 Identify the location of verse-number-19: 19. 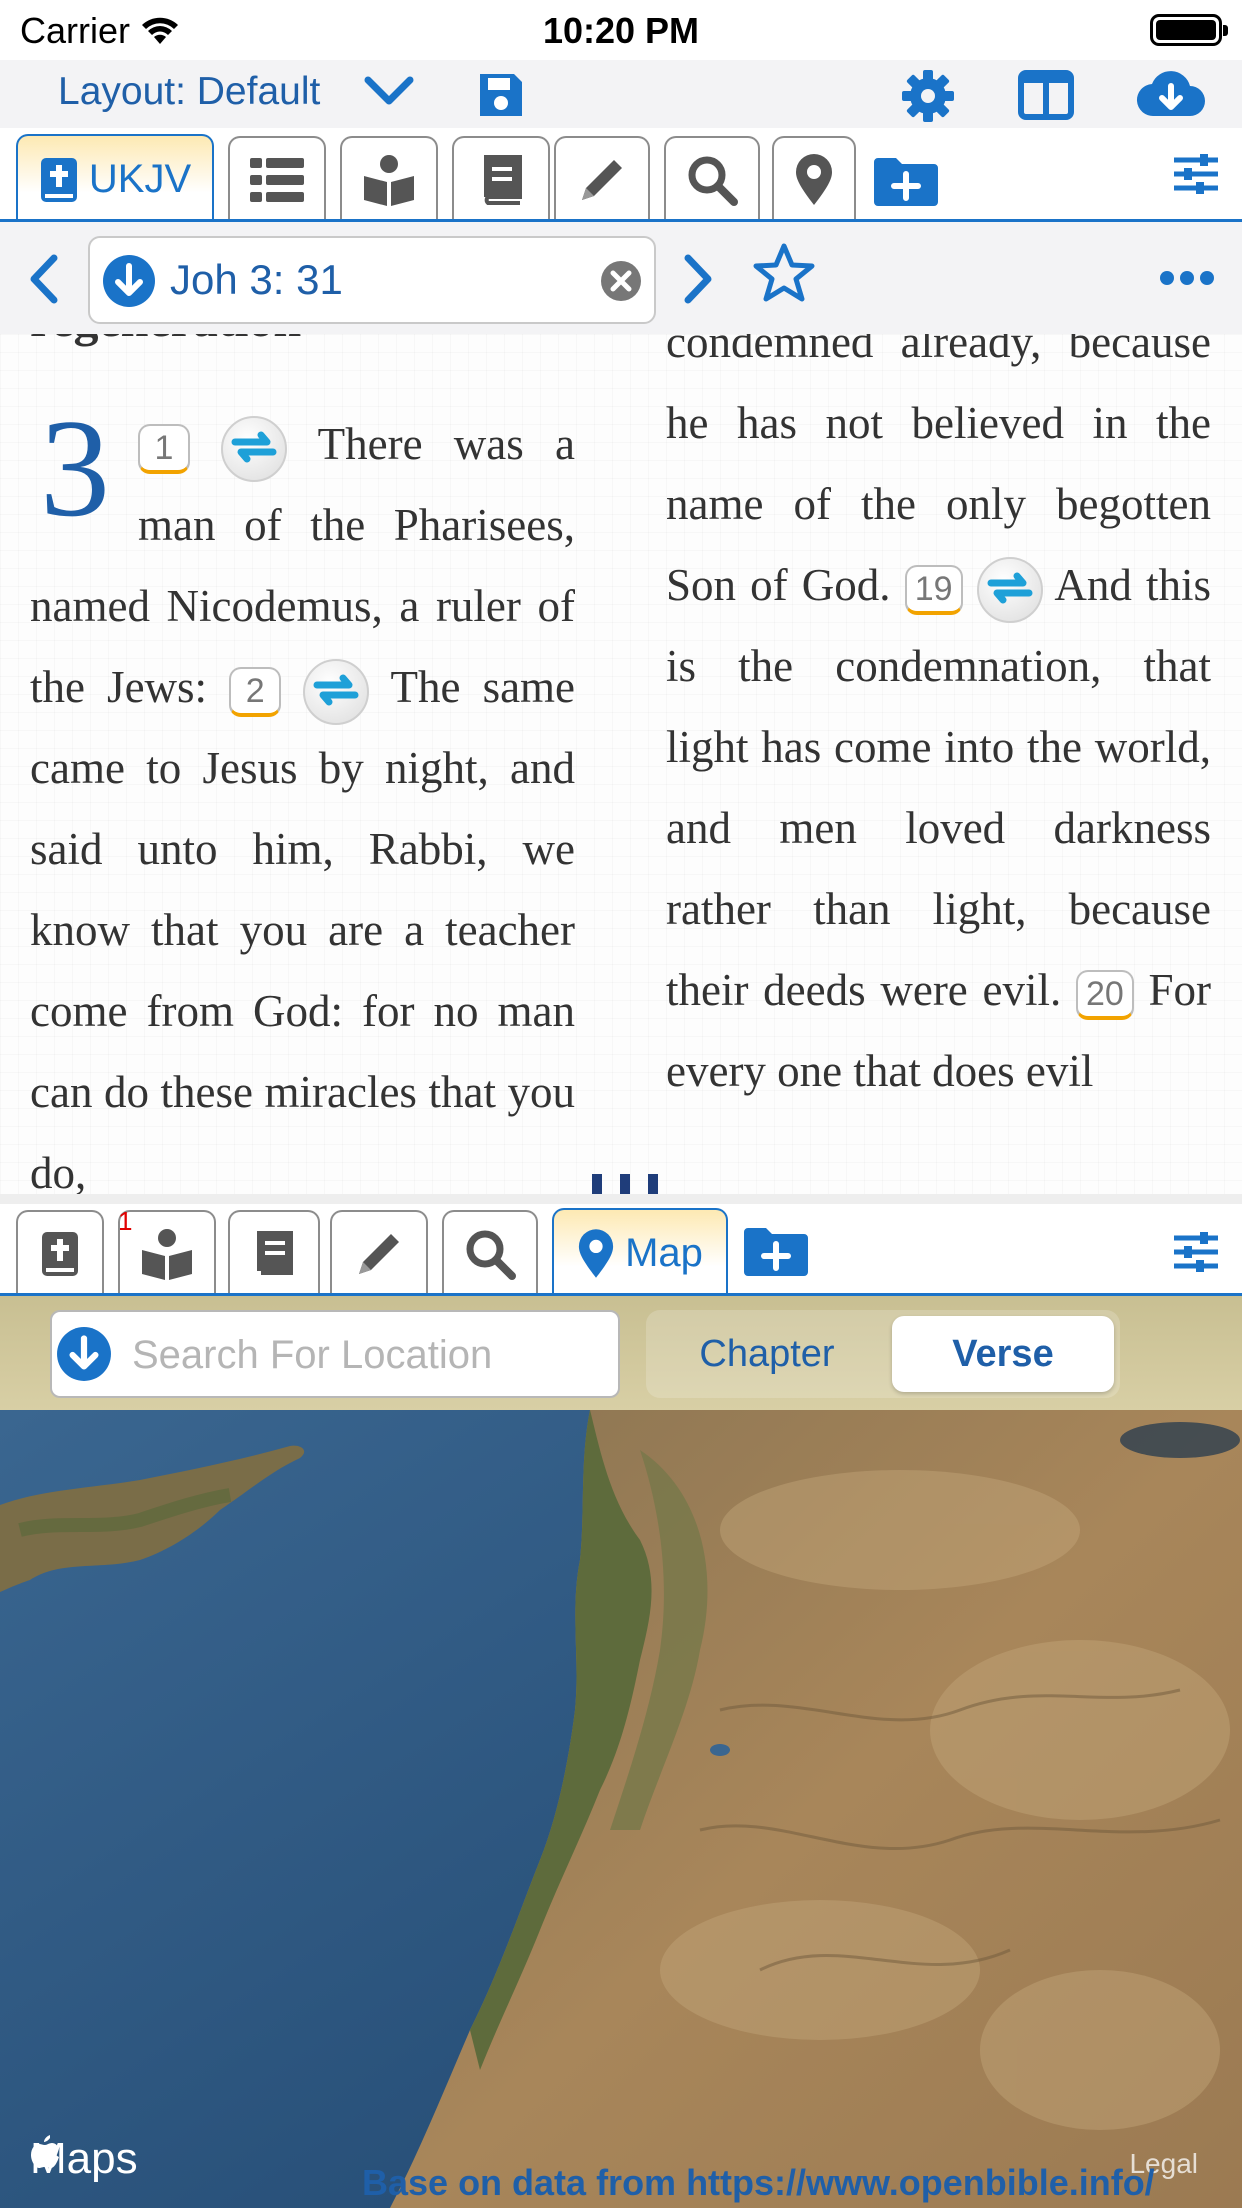
(933, 589).